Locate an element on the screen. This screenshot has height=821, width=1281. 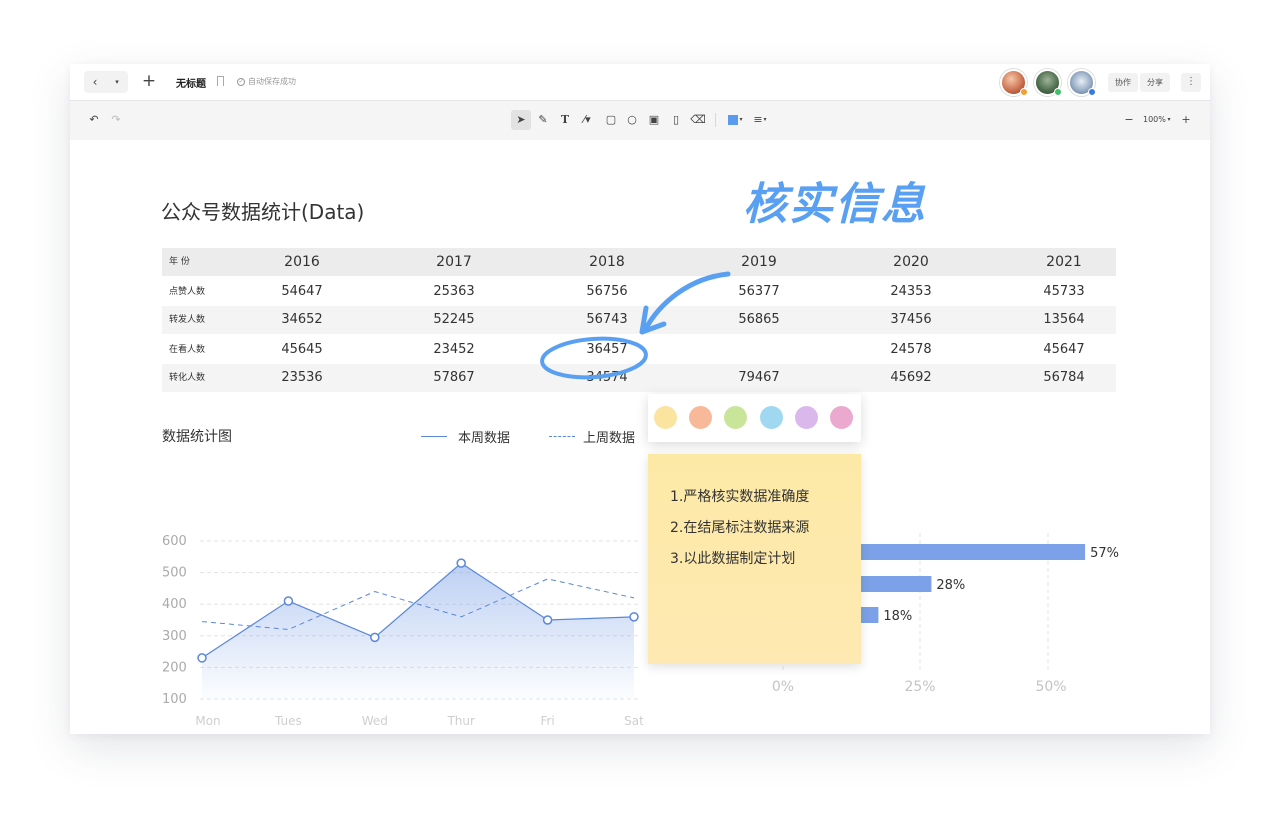
zoom-level: 100% is located at coordinates (1154, 119).